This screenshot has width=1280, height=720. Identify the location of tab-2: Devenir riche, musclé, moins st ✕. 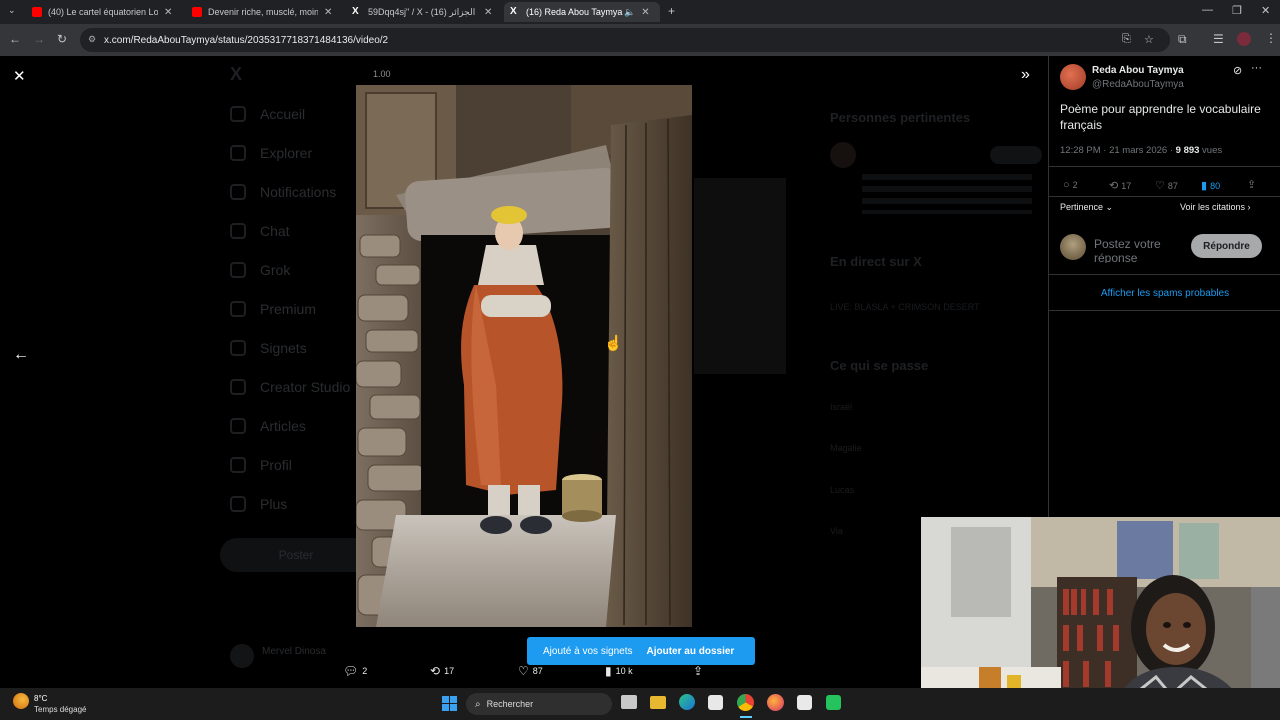
(264, 12).